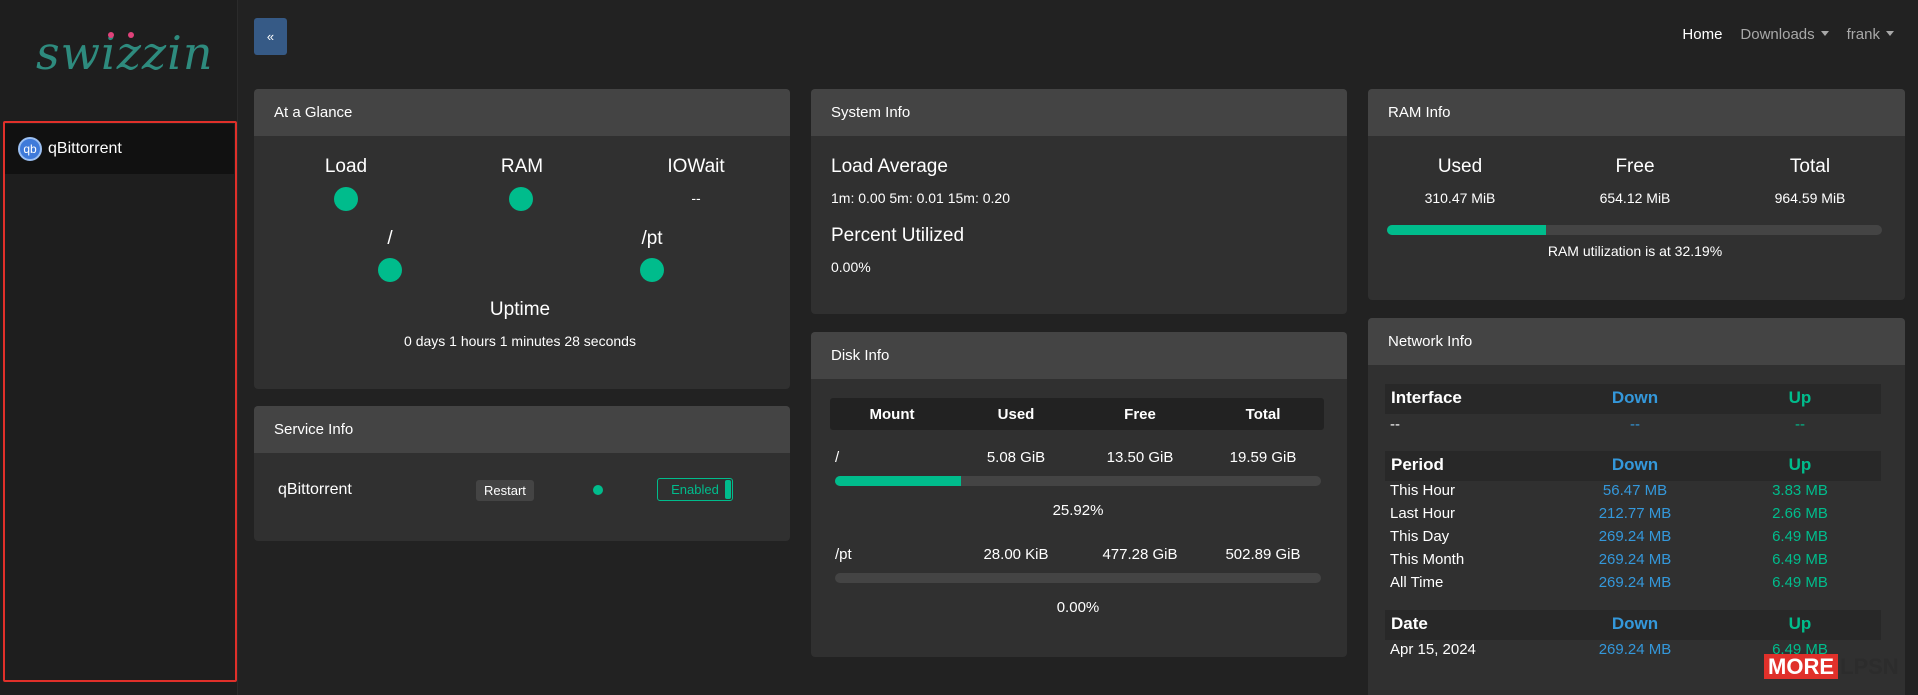  I want to click on period-label: This Hour, so click(1423, 490).